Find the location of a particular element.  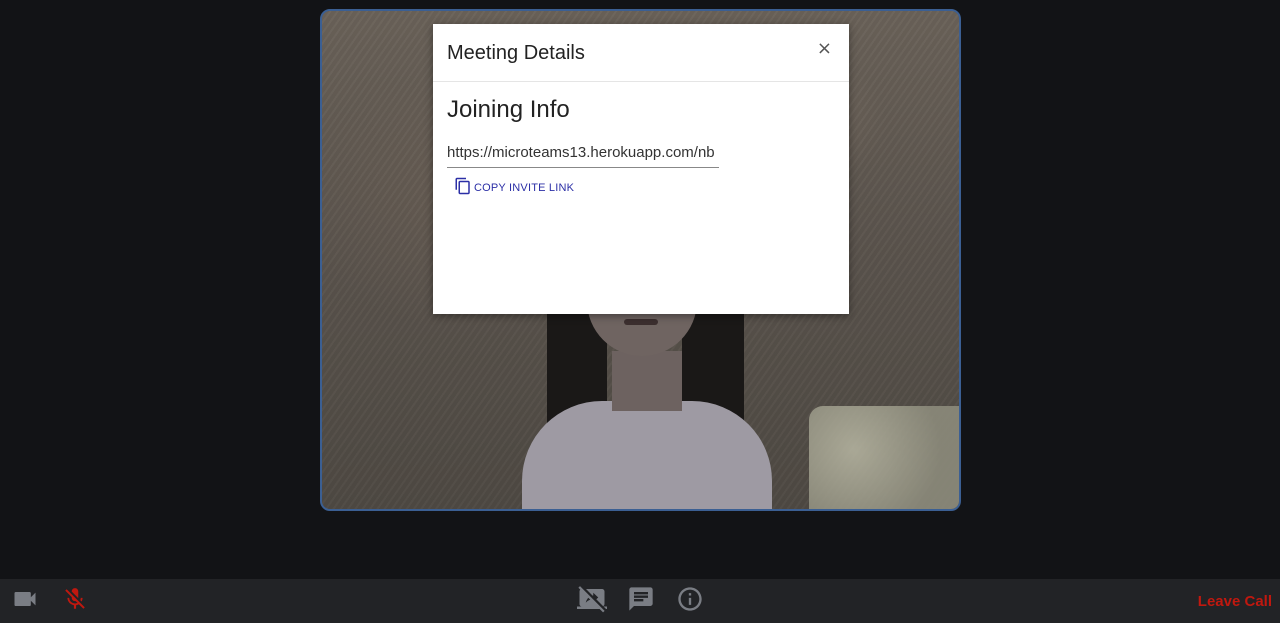

info-icon is located at coordinates (690, 601).